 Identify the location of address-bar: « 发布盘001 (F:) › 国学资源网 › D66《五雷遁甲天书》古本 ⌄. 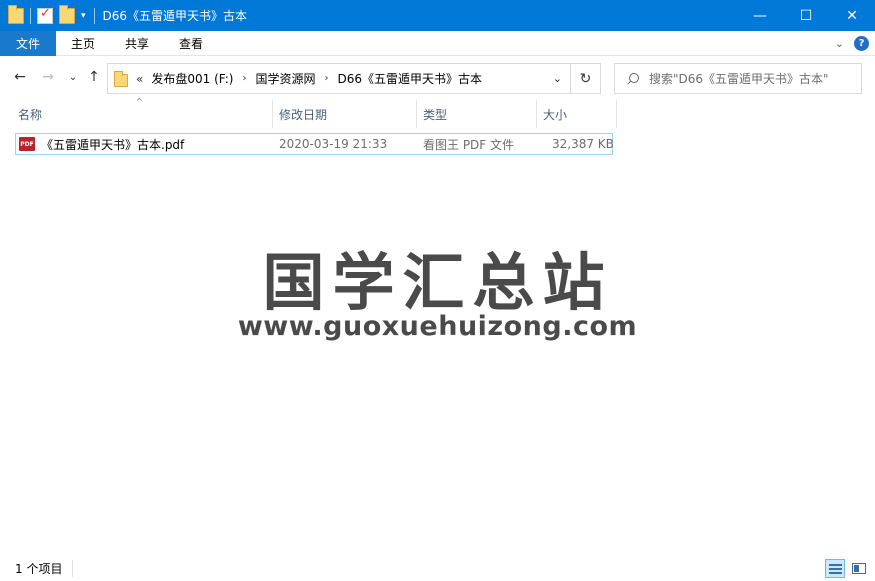
(339, 78).